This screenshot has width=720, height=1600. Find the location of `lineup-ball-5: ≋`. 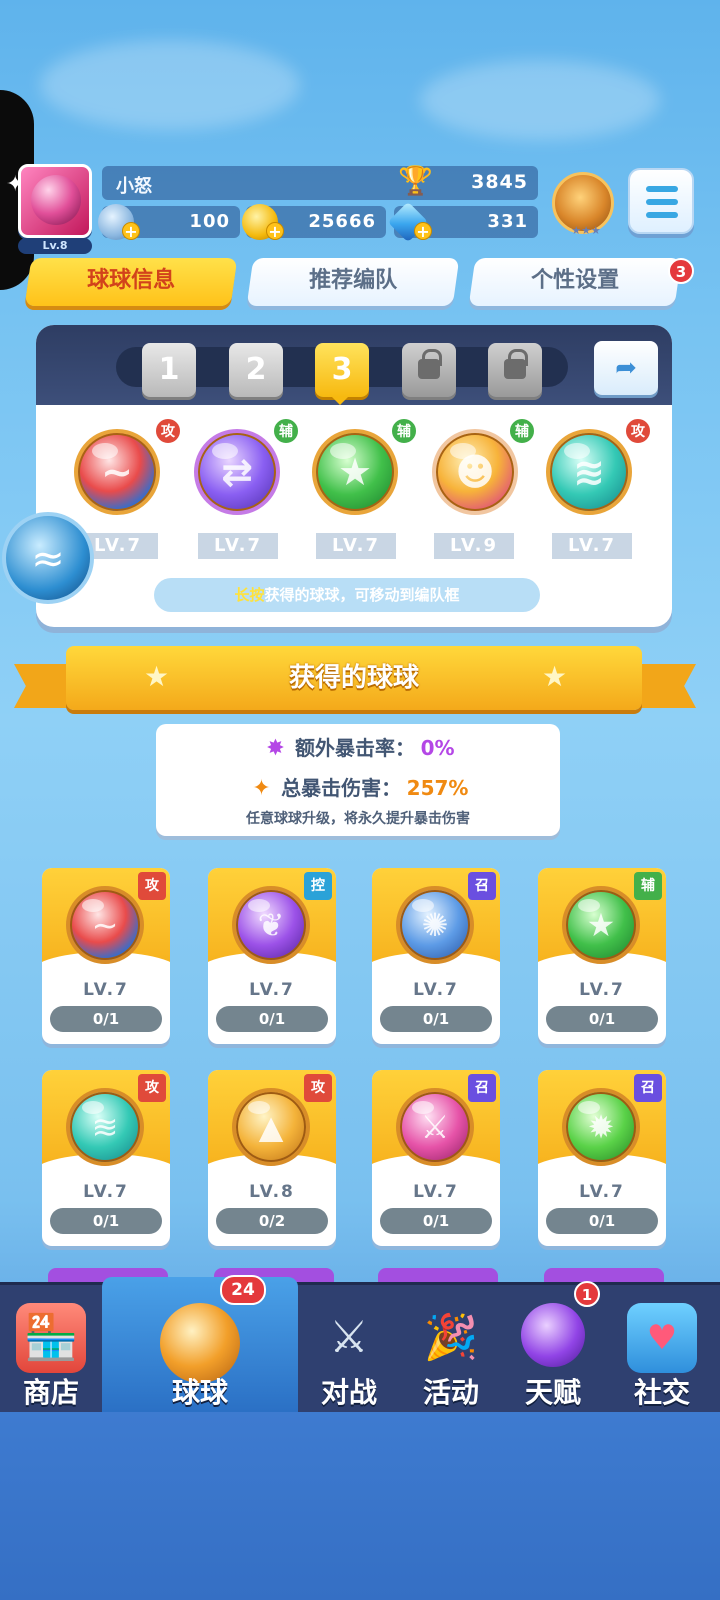

lineup-ball-5: ≋ is located at coordinates (589, 472).